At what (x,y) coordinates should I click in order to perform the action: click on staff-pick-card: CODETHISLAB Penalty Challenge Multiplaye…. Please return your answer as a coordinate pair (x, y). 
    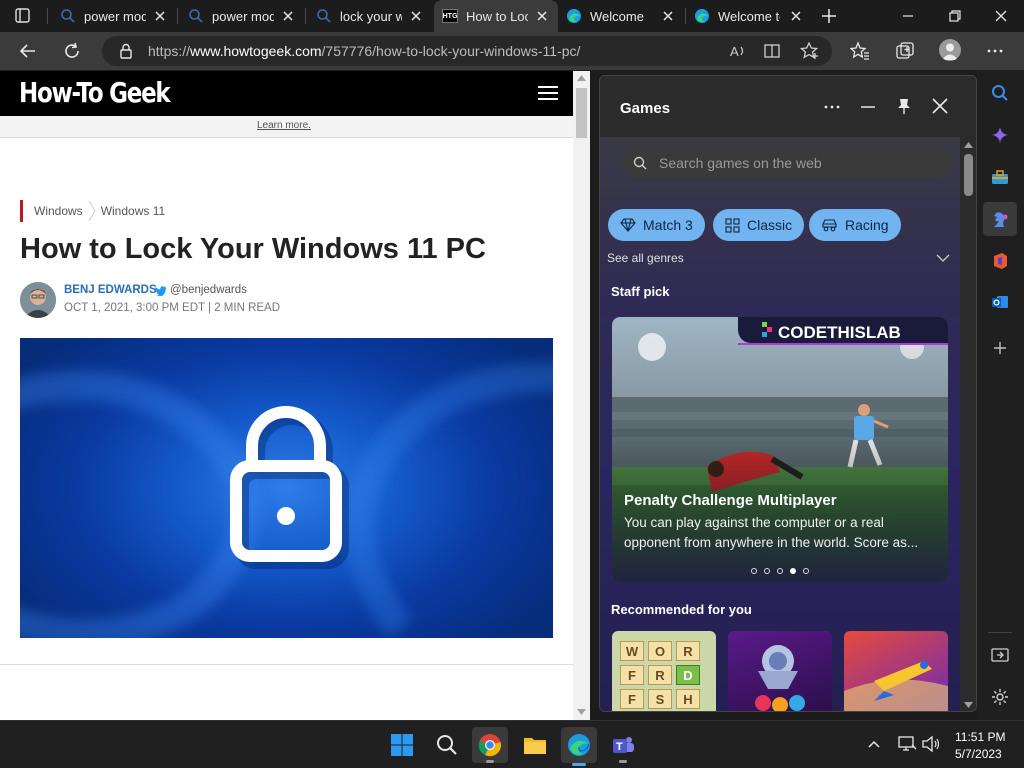
    Looking at the image, I should click on (780, 449).